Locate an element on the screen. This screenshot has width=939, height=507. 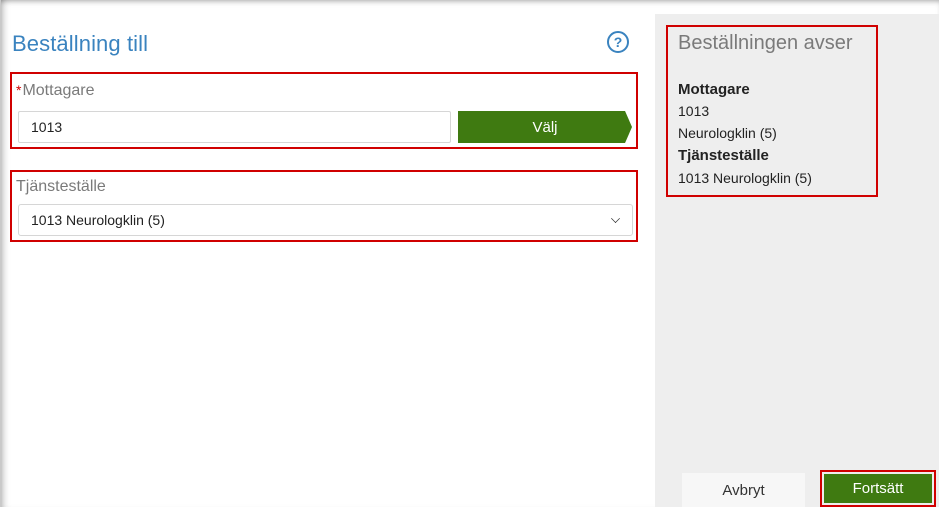
required-marker: * is located at coordinates (19, 90).